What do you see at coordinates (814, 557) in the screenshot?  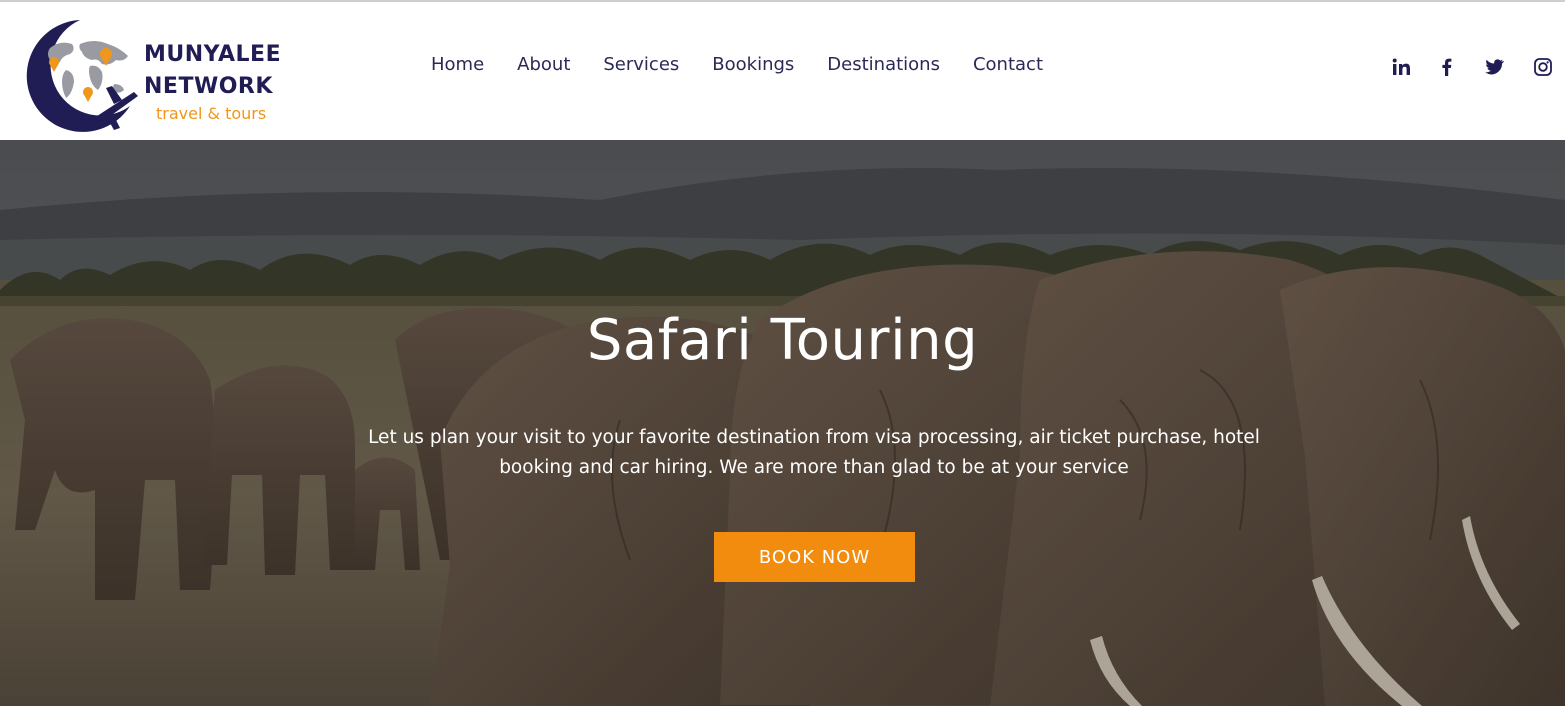 I see `book-now-button: BOOK NOW` at bounding box center [814, 557].